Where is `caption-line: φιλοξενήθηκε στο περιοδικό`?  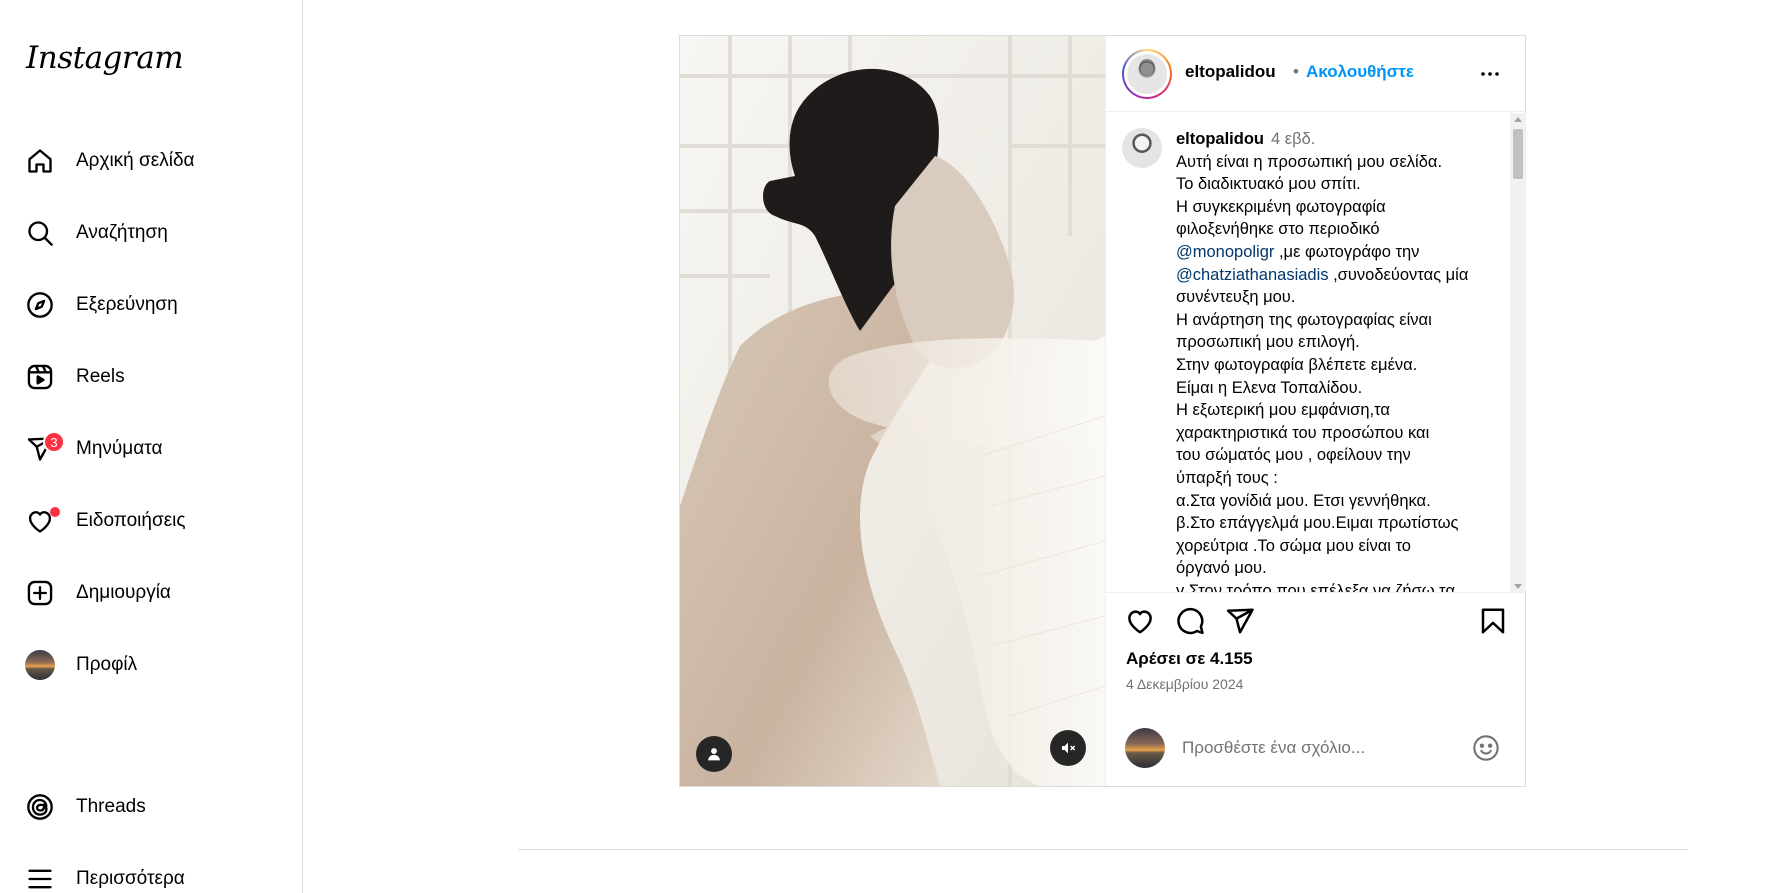
caption-line: φιλοξενήθηκε στο περιοδικό is located at coordinates (1278, 229).